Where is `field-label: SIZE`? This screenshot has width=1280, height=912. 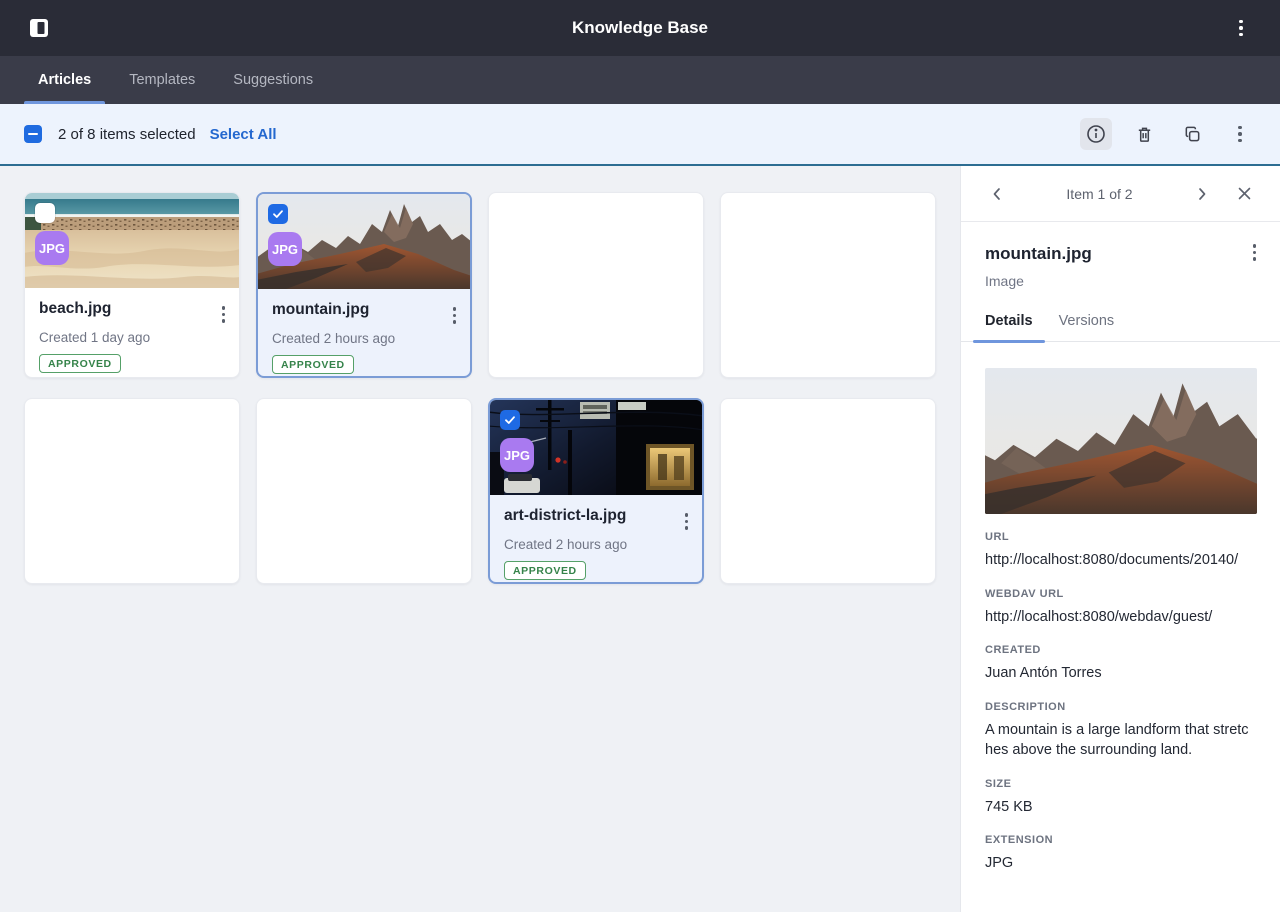
field-label: SIZE is located at coordinates (998, 783).